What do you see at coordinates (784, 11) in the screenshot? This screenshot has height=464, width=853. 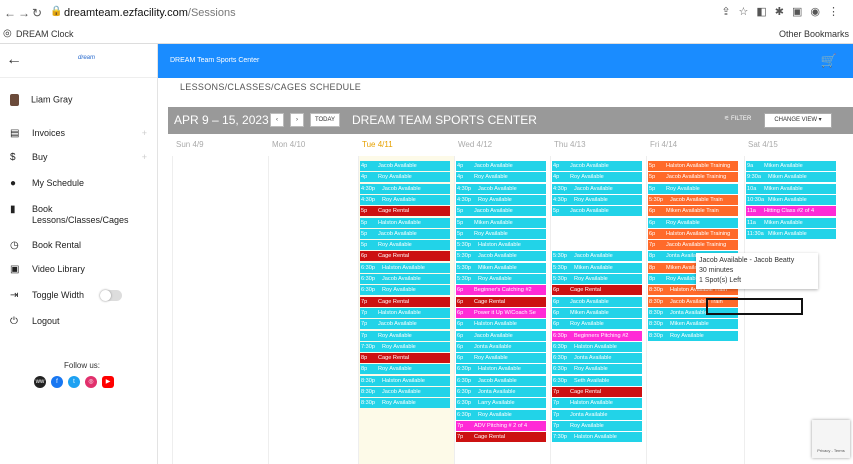 I see `browser-extension-icons: ⇪☆◧✱▣◉⋮` at bounding box center [784, 11].